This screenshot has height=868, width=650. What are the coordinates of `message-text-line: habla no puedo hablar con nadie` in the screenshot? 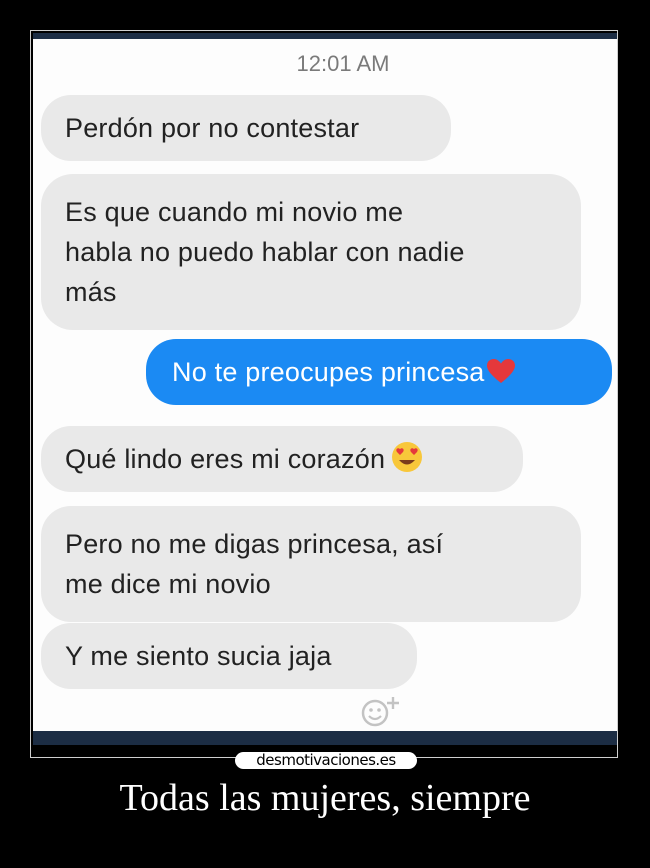 It's located at (265, 252).